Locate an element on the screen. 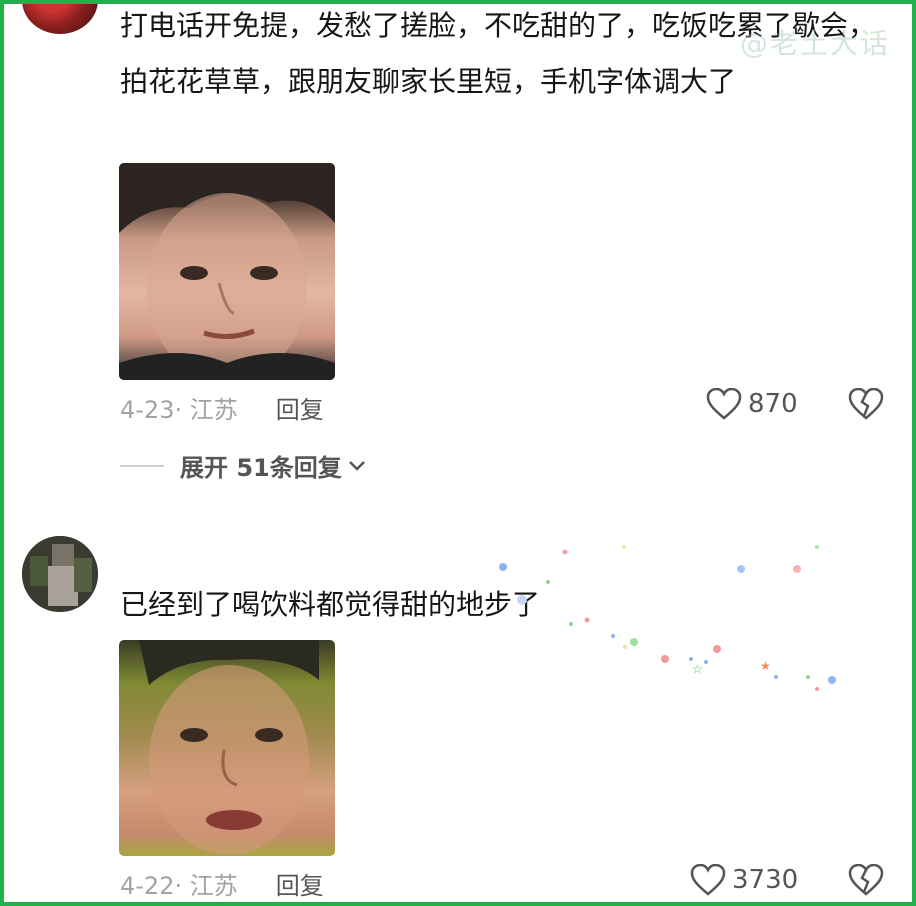 The width and height of the screenshot is (916, 906). comment-meta: 4-23· 江苏 回复 is located at coordinates (222, 407).